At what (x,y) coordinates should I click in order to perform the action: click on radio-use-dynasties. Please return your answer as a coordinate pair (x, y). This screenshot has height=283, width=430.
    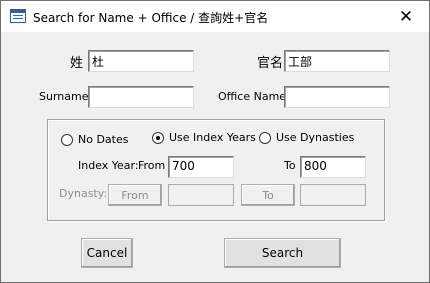
    Looking at the image, I should click on (265, 138).